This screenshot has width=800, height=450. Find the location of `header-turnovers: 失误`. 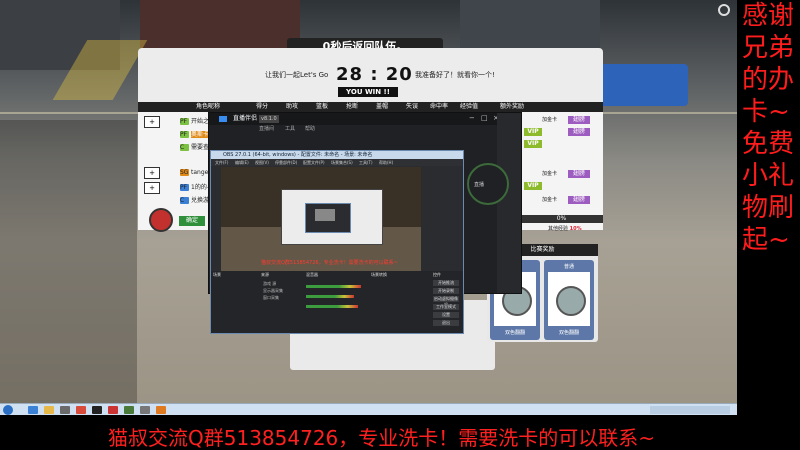

header-turnovers: 失误 is located at coordinates (412, 106).